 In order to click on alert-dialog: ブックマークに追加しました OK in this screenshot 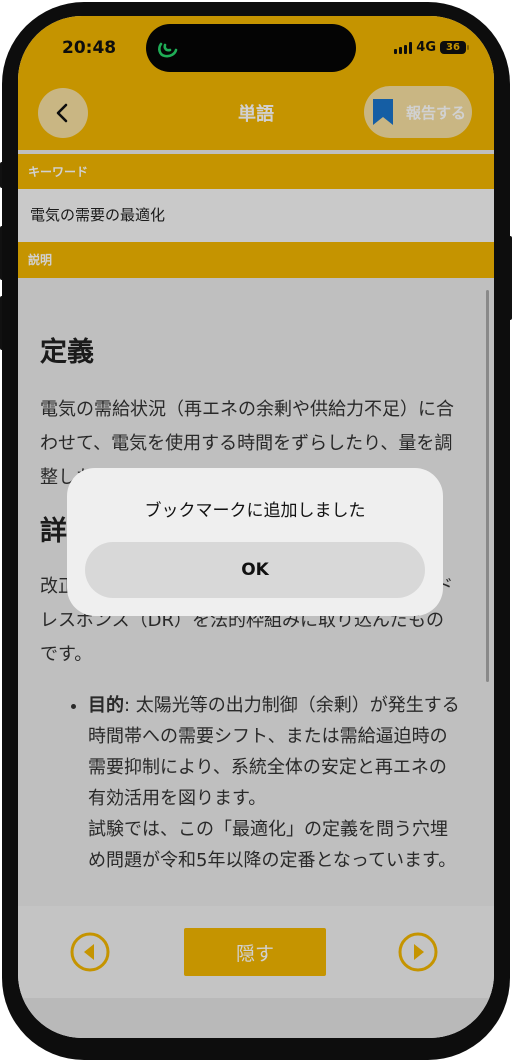, I will do `click(255, 542)`.